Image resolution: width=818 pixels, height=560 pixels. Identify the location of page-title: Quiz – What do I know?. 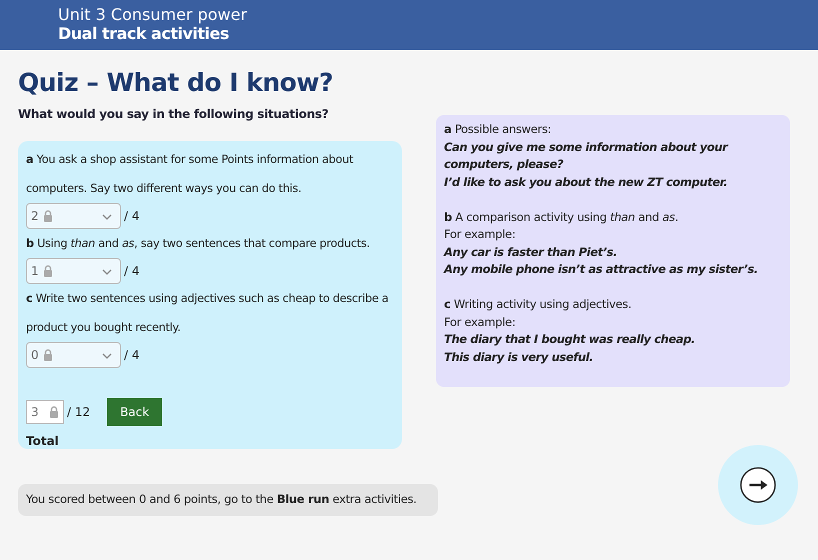
(176, 82).